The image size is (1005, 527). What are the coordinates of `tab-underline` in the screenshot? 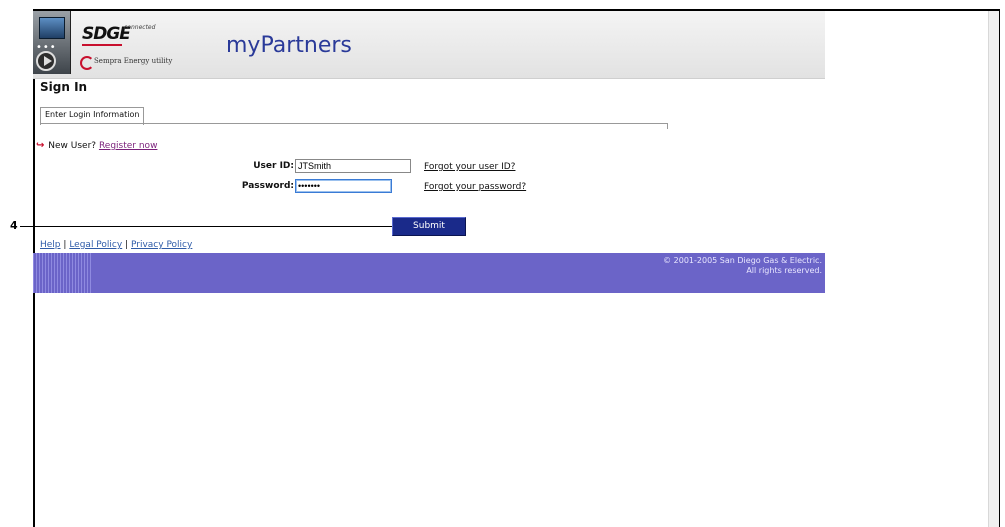 It's located at (354, 126).